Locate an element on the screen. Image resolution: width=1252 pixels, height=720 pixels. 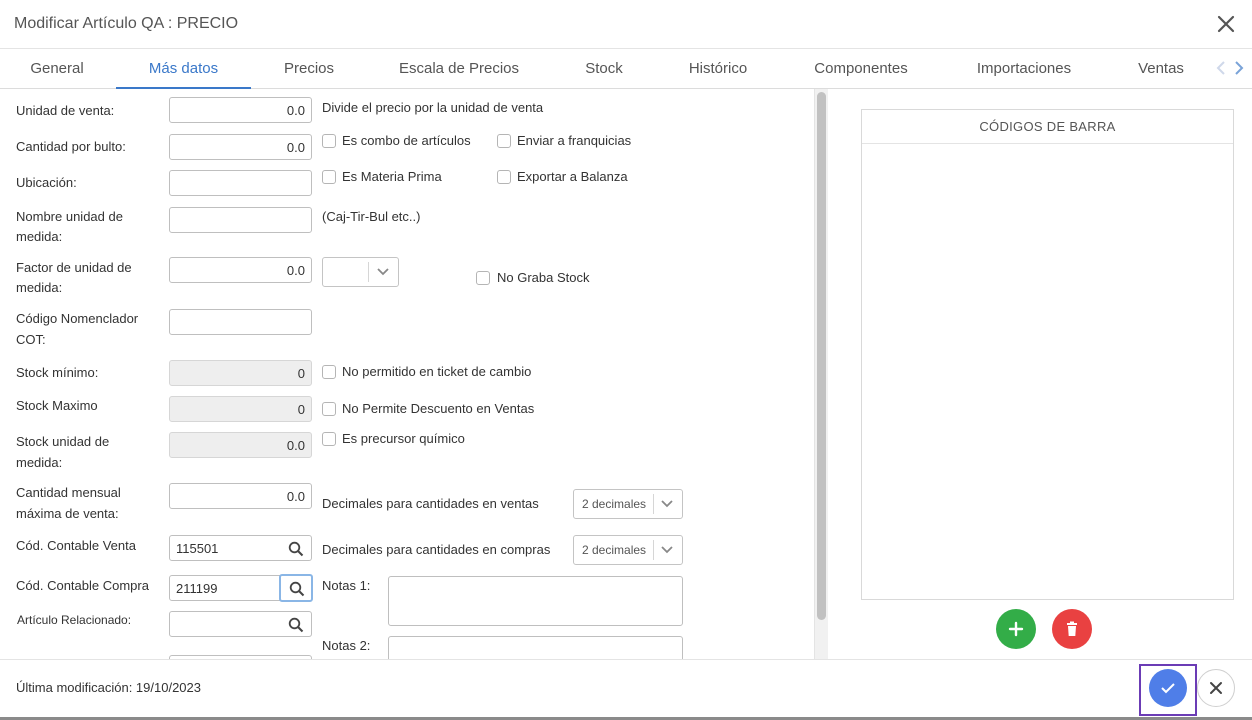
cantidad-bulto-label: Cantidad por bulto: is located at coordinates (71, 146).